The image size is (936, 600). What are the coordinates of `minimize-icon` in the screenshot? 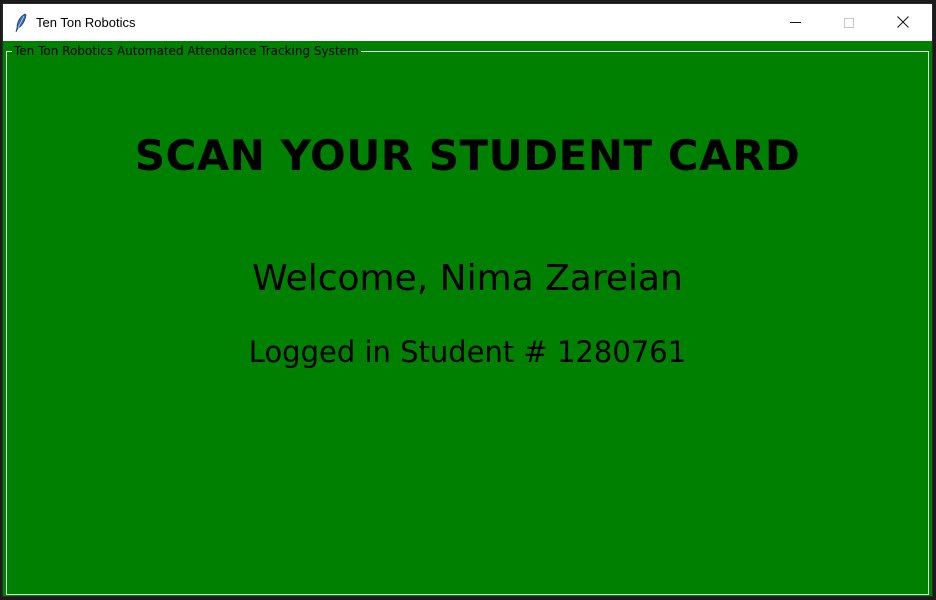 It's located at (795, 22).